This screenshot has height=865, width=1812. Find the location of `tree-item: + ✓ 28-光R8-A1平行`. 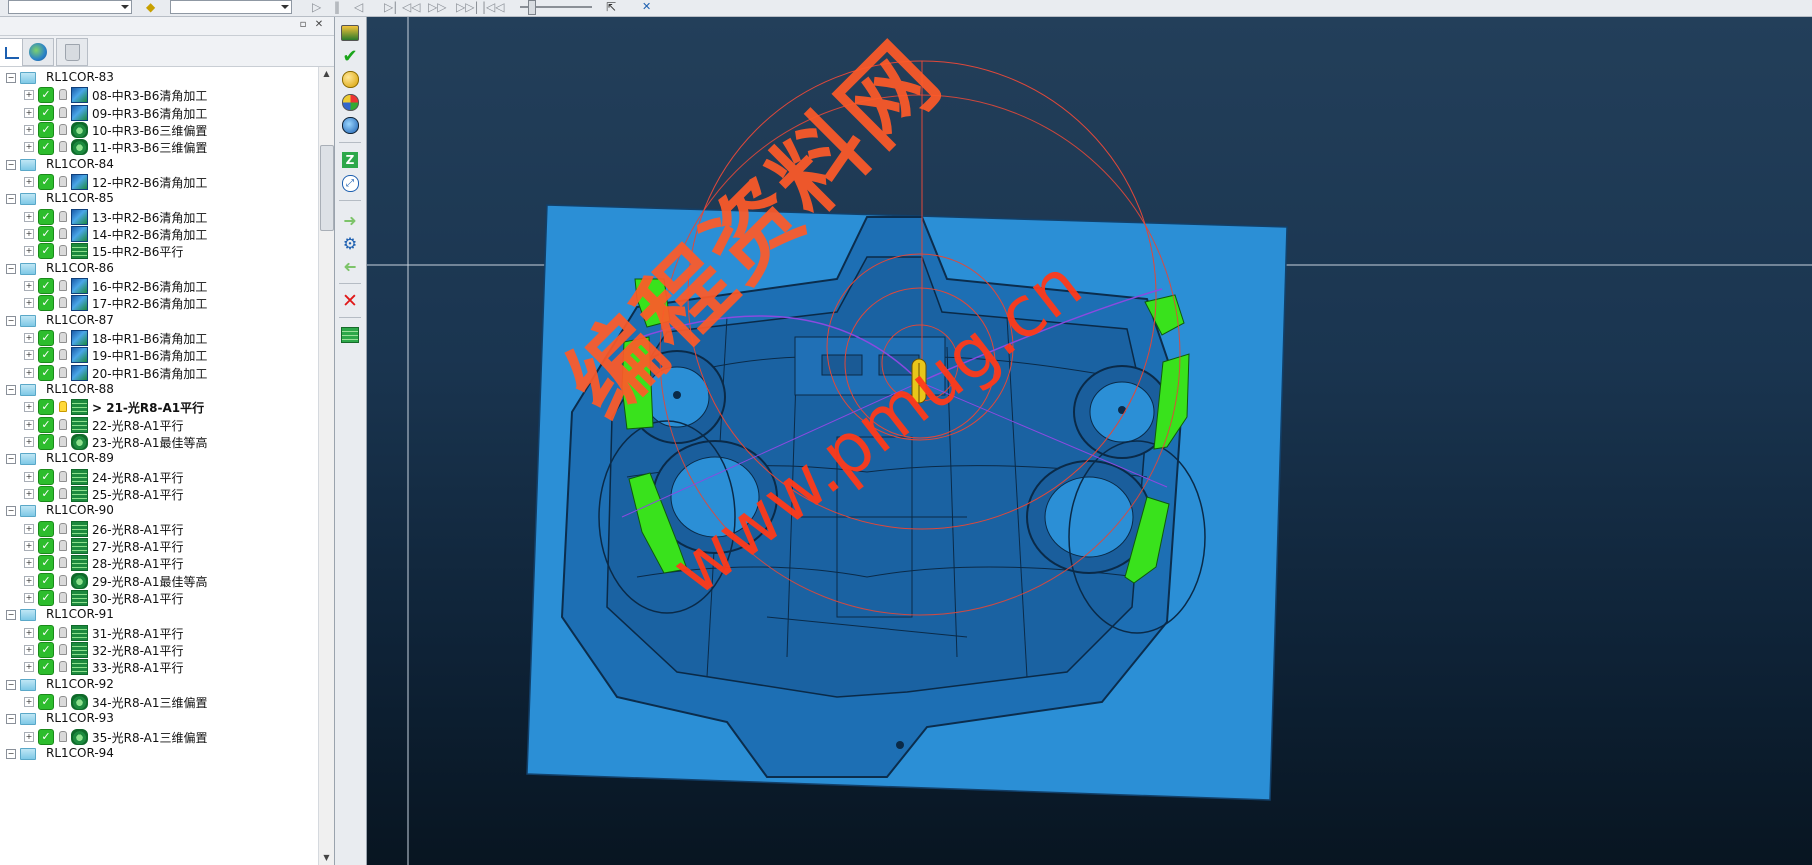

tree-item: + ✓ 28-光R8-A1平行 is located at coordinates (159, 563).